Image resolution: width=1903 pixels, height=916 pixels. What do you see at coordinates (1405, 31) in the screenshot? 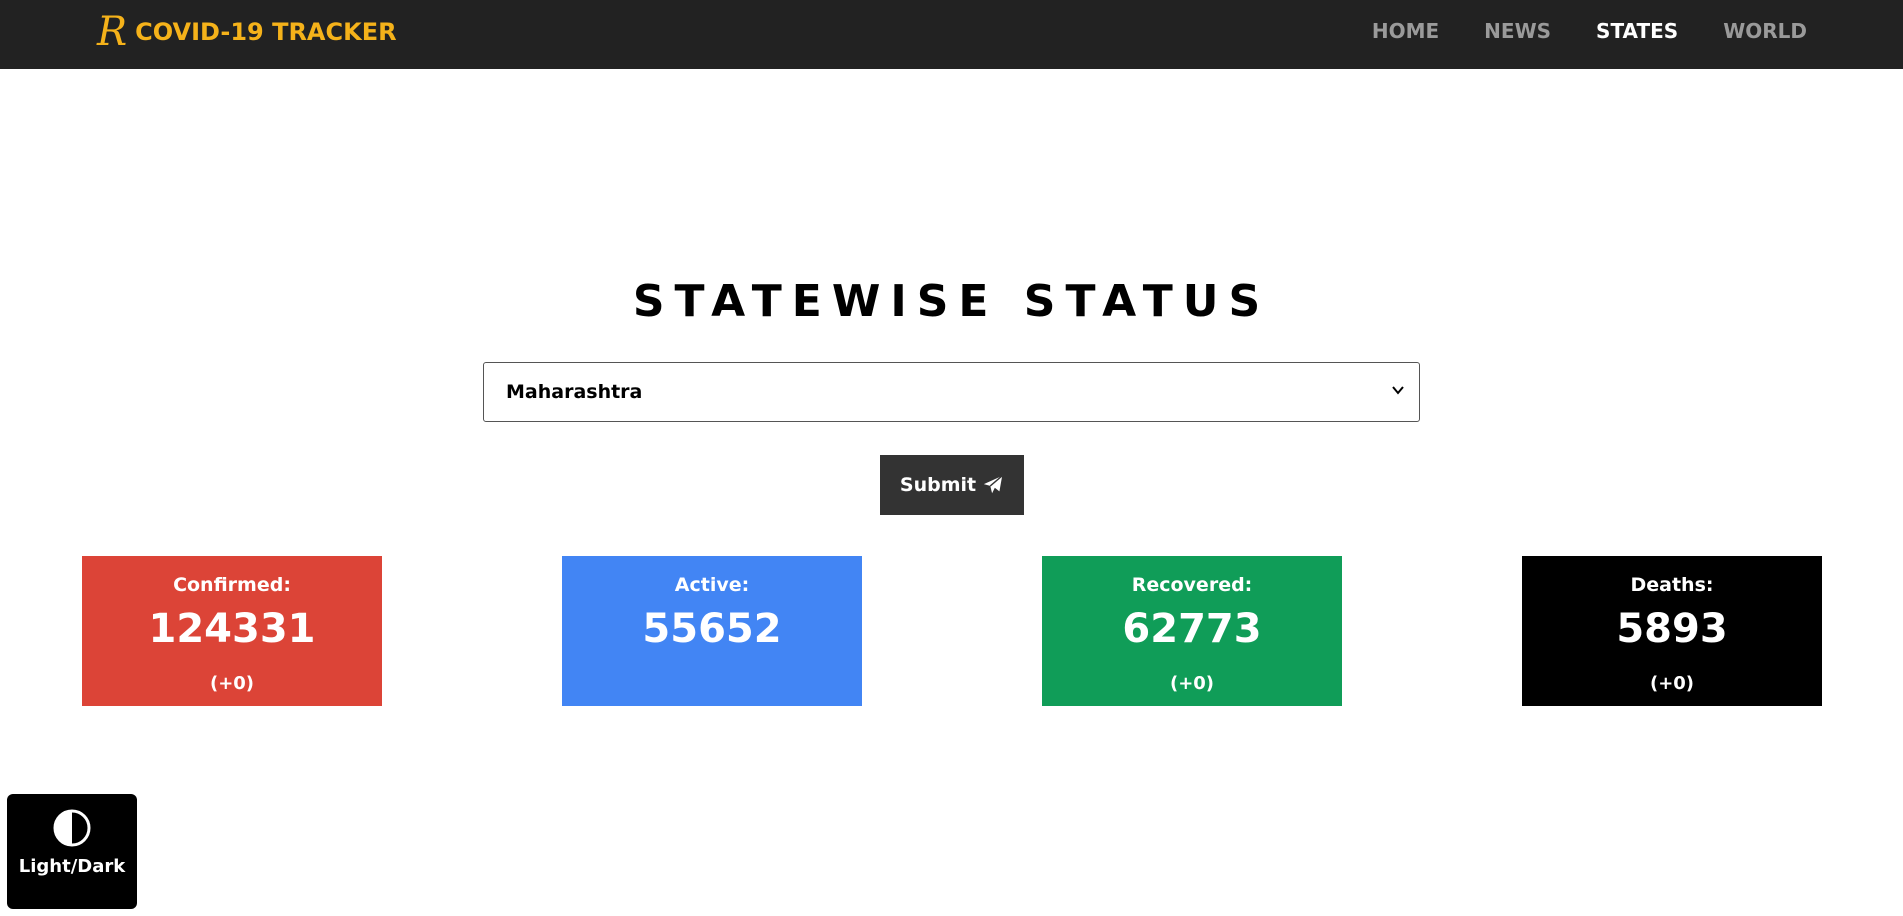
I see `nav-link-home: HOME` at bounding box center [1405, 31].